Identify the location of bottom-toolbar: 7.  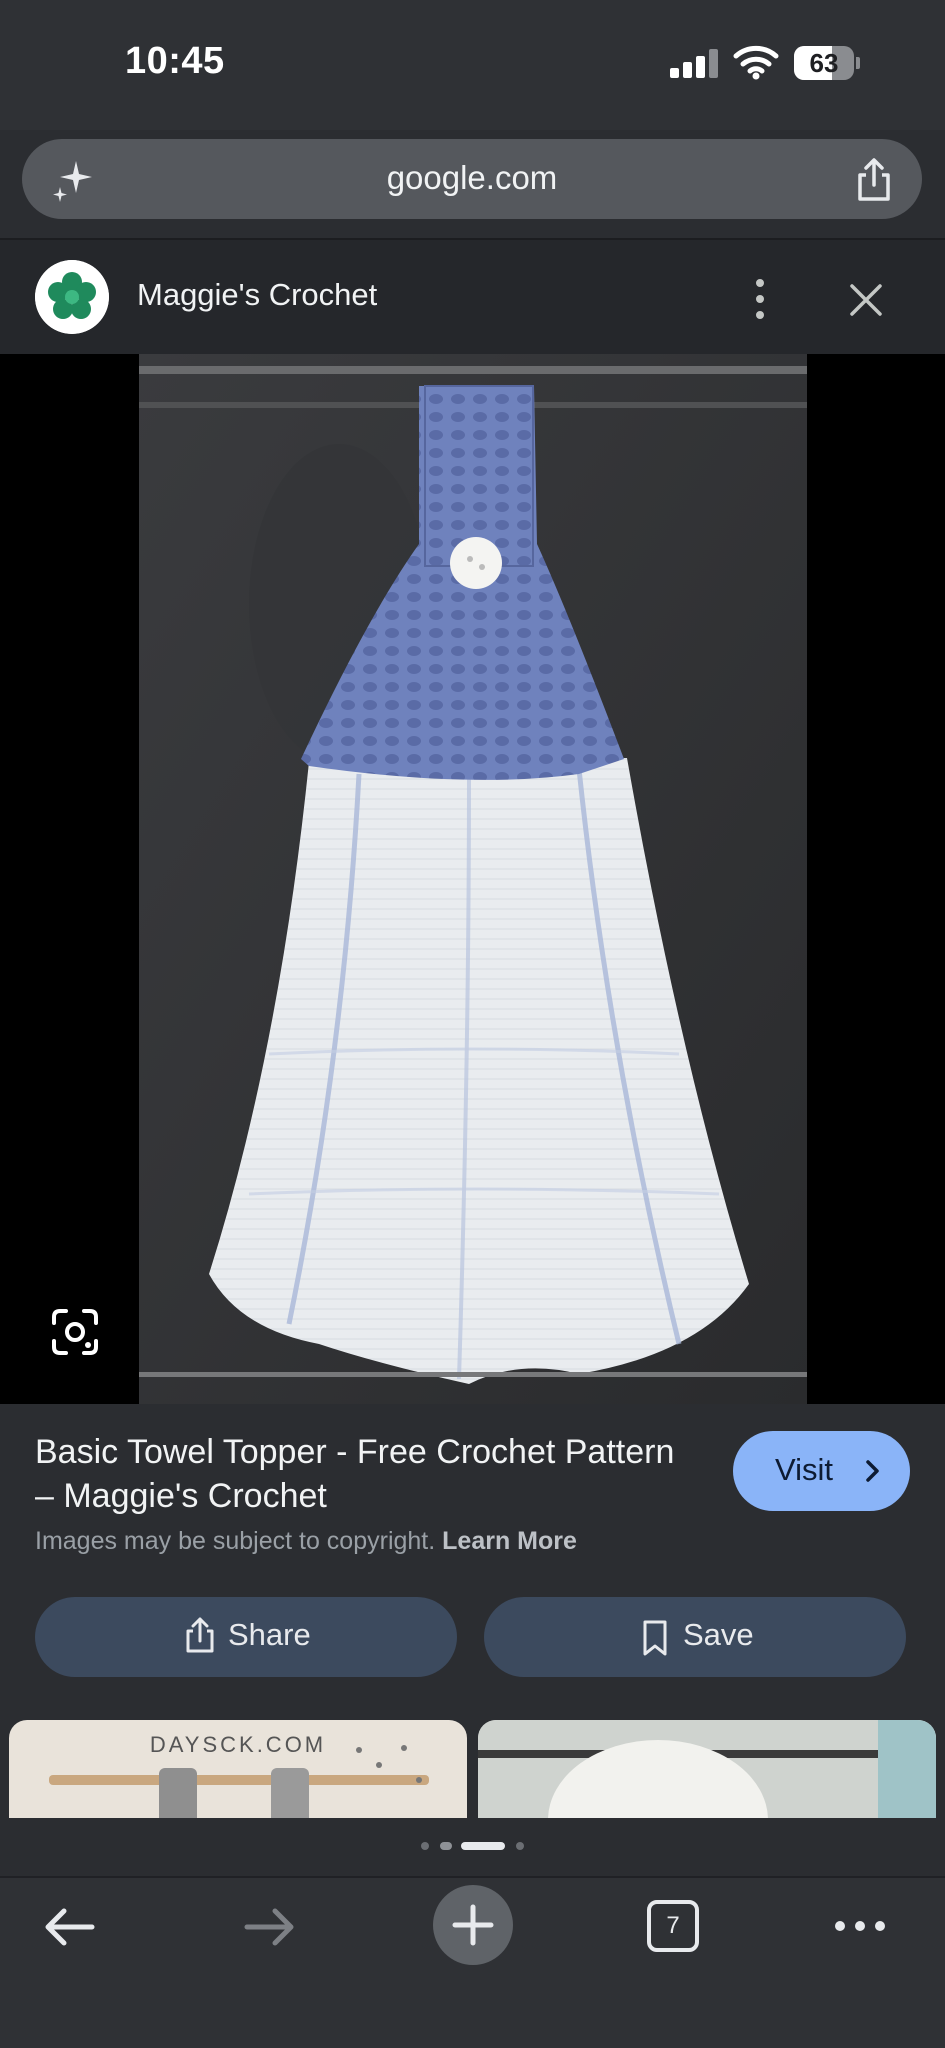
(472, 1963).